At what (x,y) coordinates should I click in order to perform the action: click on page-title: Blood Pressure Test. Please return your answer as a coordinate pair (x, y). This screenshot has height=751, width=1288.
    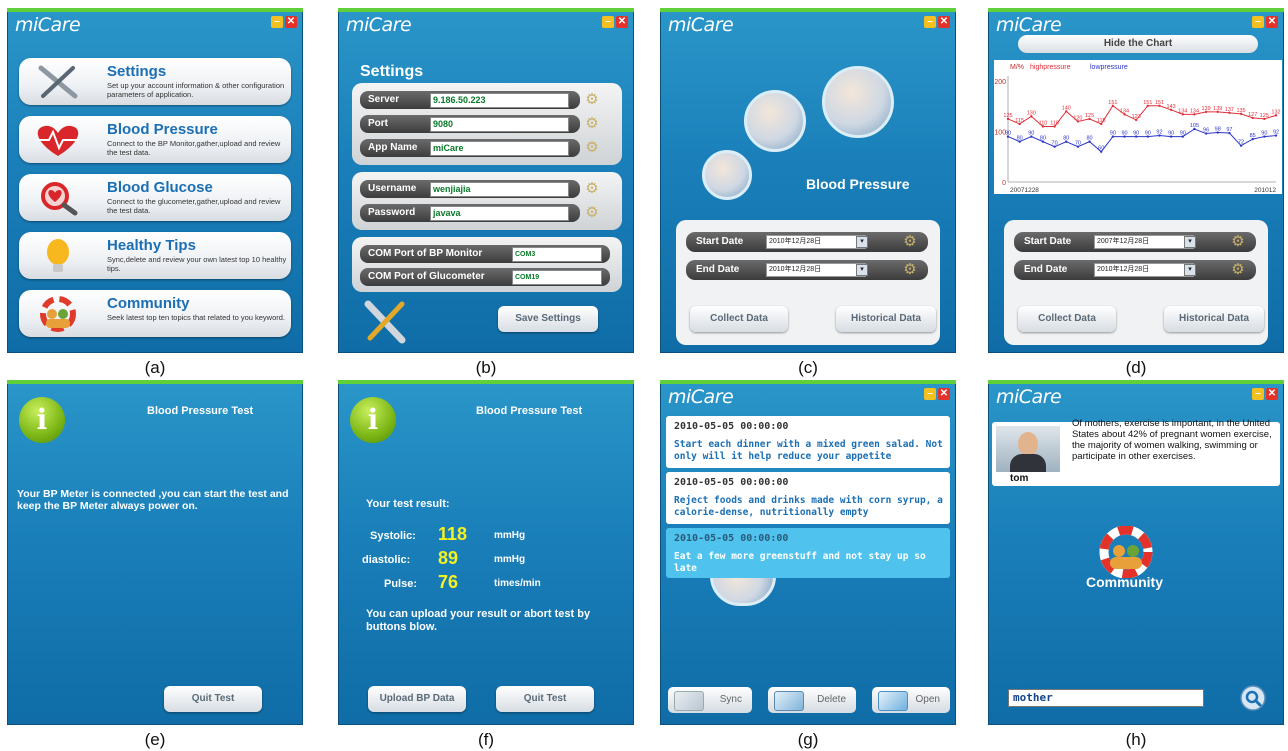
    Looking at the image, I should click on (529, 411).